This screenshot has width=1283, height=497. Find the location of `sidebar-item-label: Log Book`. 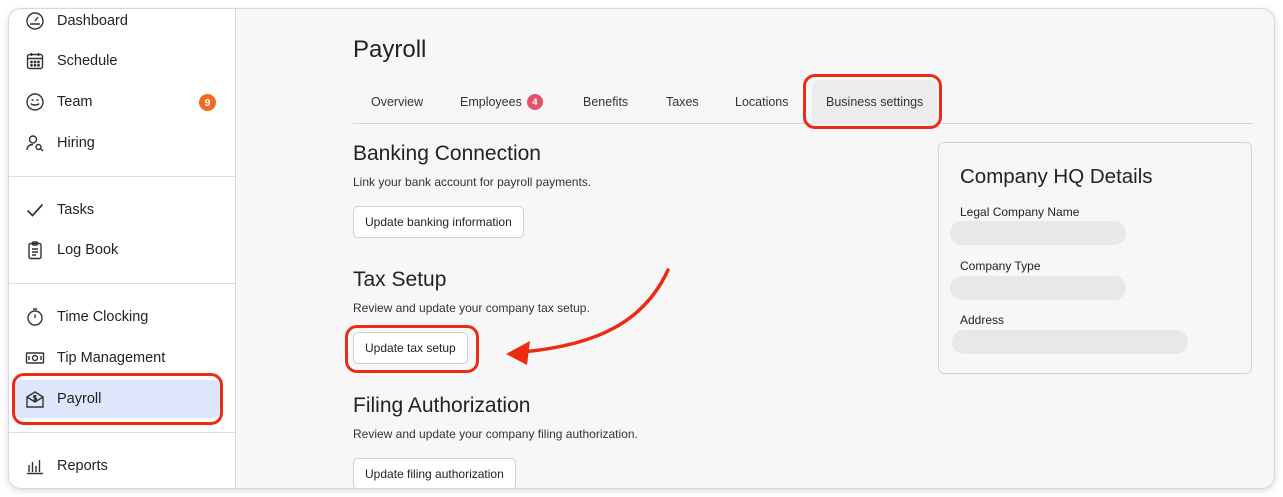

sidebar-item-label: Log Book is located at coordinates (88, 250).